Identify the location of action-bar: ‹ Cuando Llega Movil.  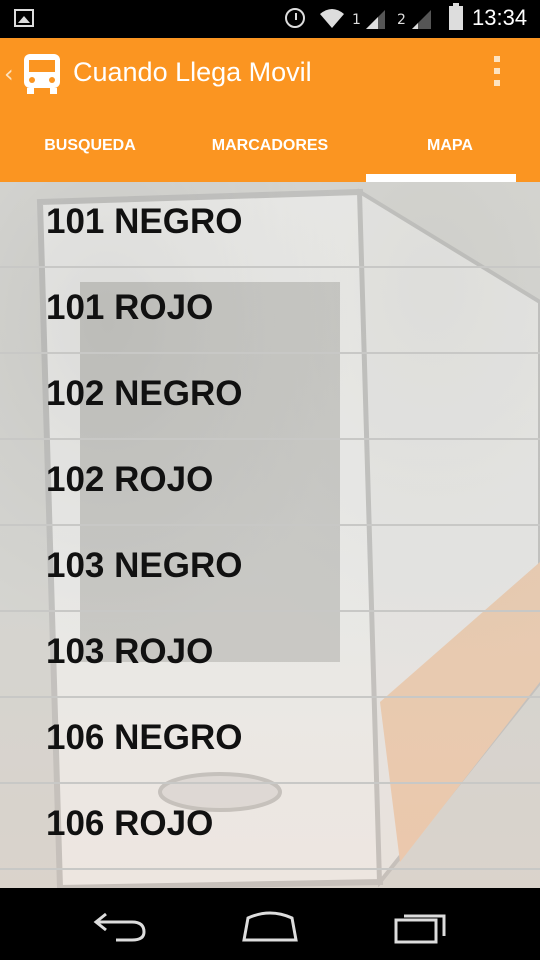
(270, 74).